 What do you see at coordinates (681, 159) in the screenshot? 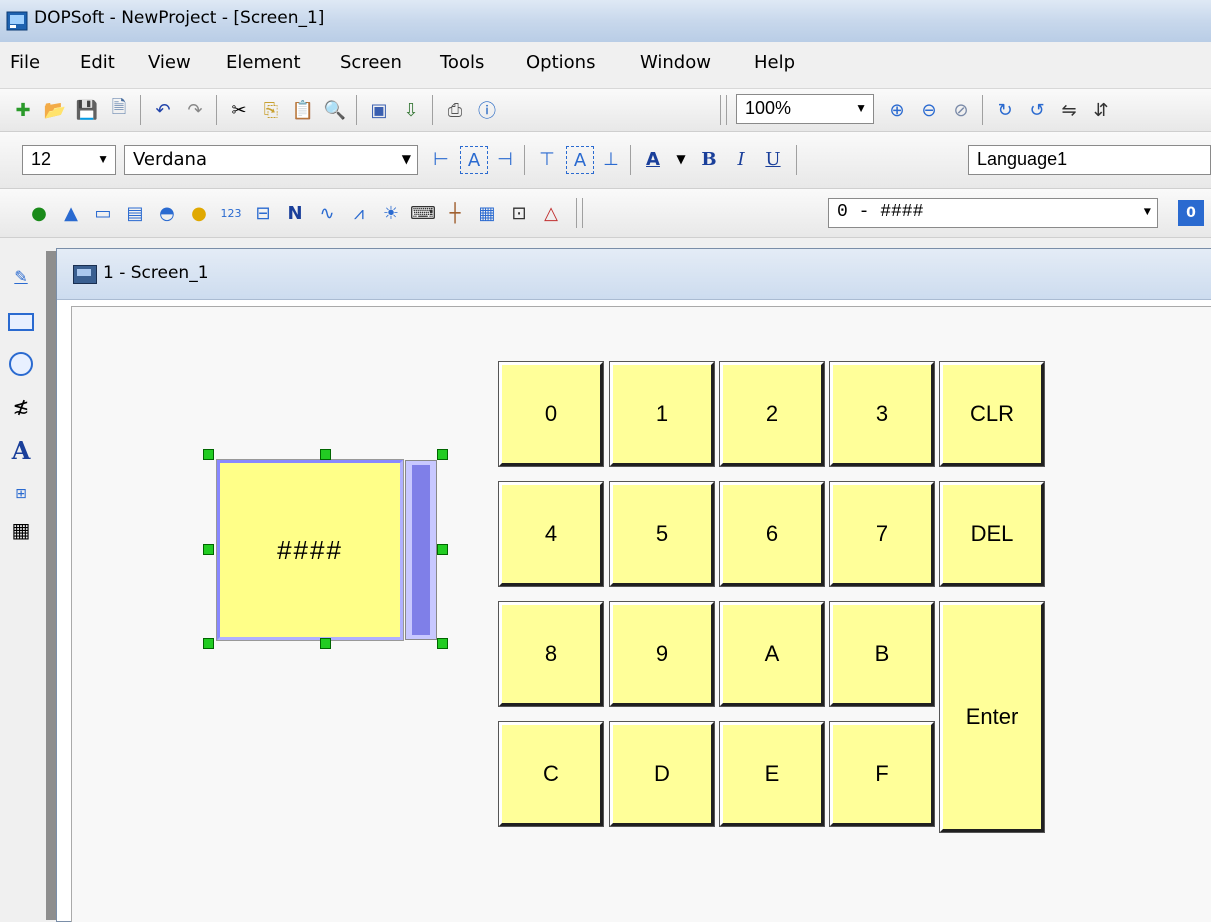
I see `chevron-down-icon: ▼` at bounding box center [681, 159].